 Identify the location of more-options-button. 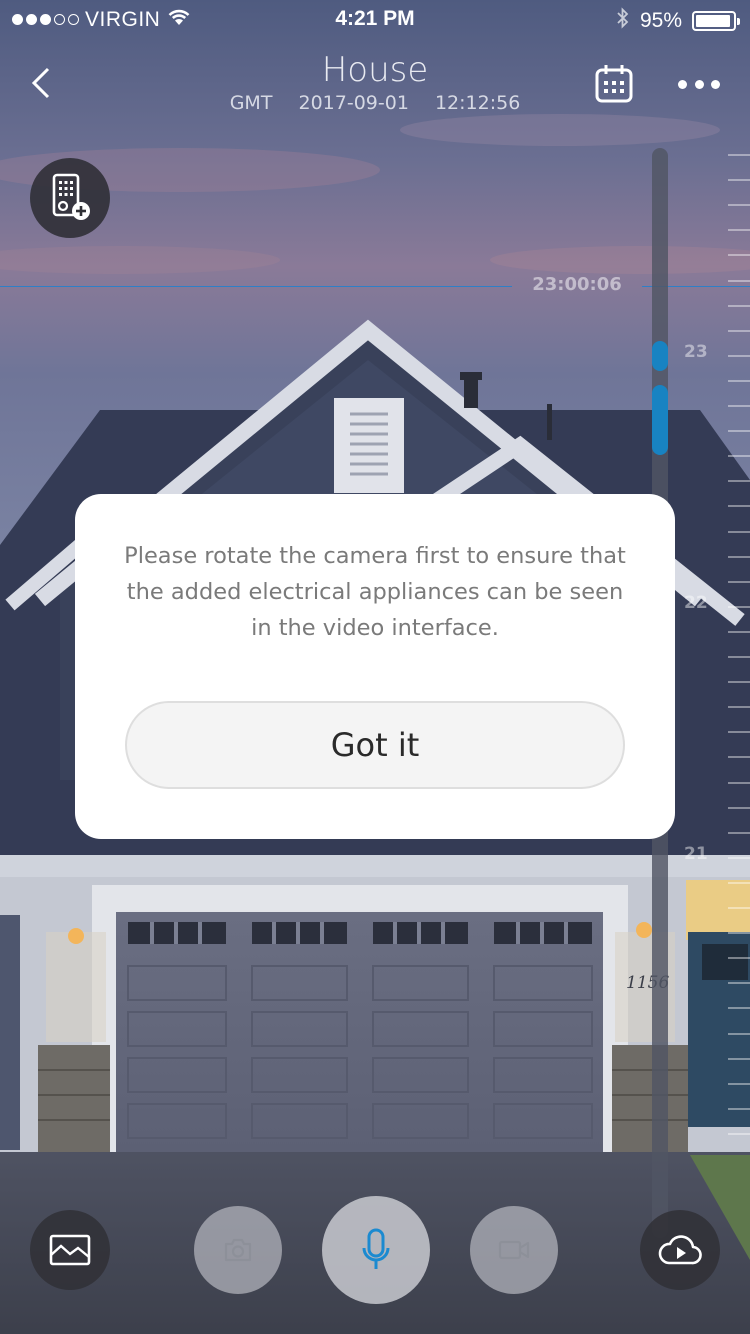
(699, 84).